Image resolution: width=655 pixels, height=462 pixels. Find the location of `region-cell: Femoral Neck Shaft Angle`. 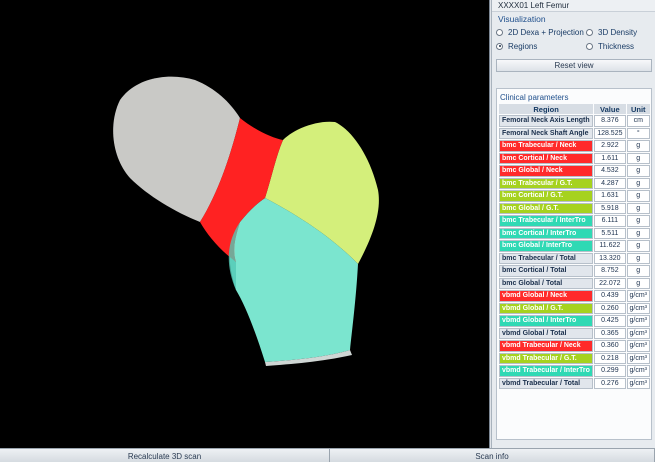

region-cell: Femoral Neck Shaft Angle is located at coordinates (546, 133).